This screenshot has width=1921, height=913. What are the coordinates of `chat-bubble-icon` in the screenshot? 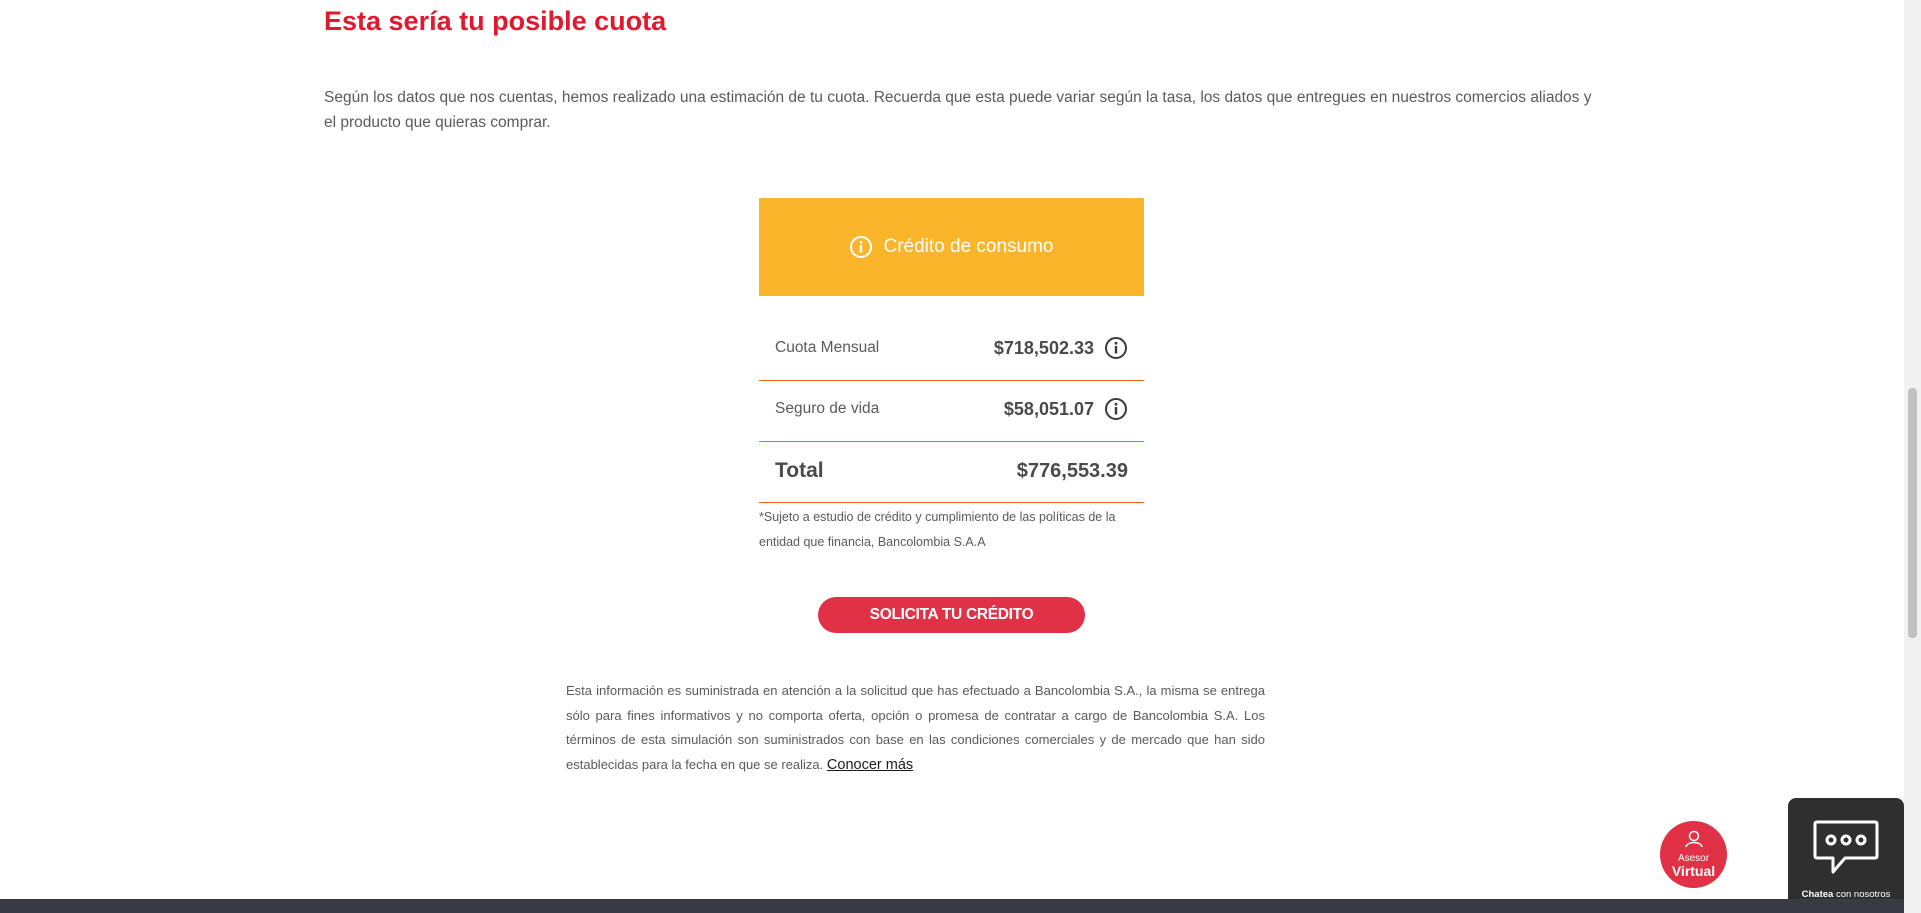 It's located at (1846, 849).